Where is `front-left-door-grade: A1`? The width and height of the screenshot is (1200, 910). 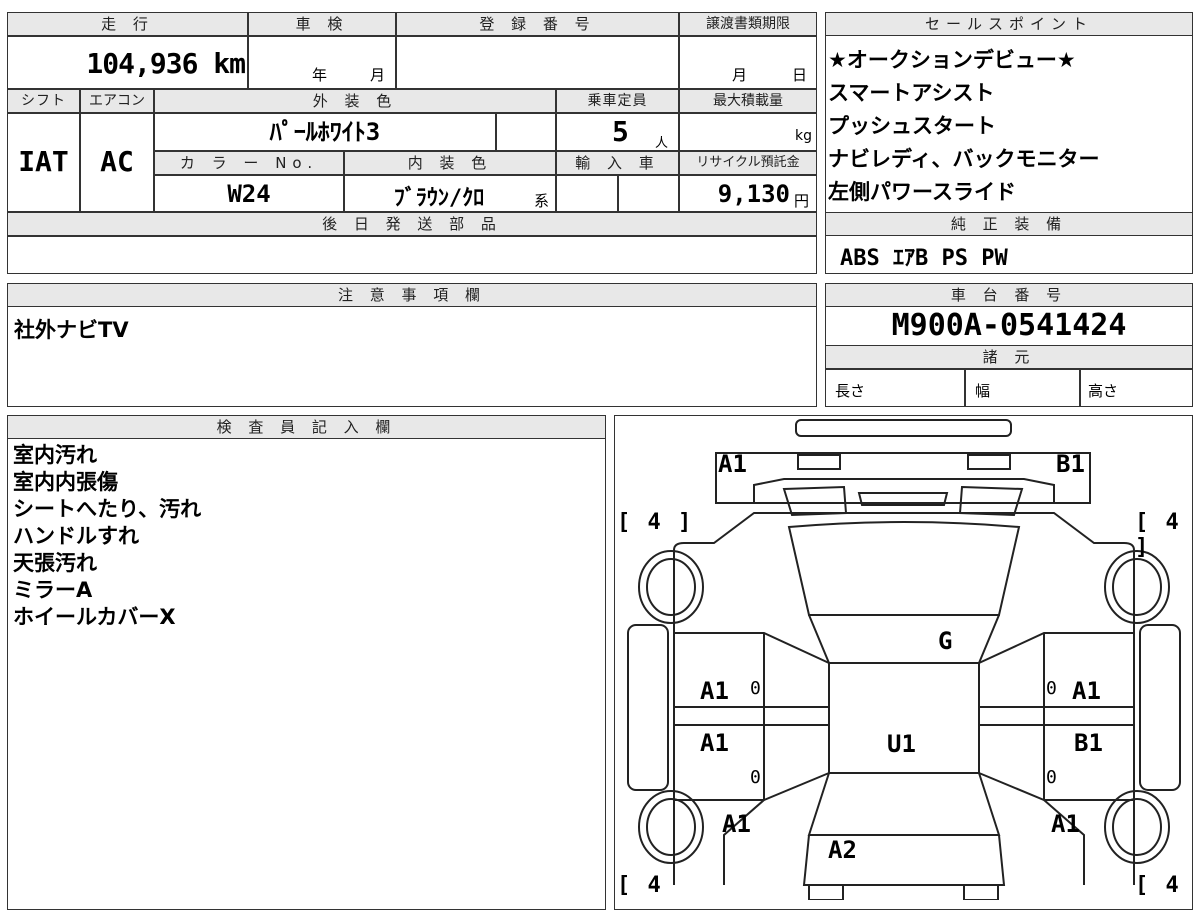 front-left-door-grade: A1 is located at coordinates (714, 691).